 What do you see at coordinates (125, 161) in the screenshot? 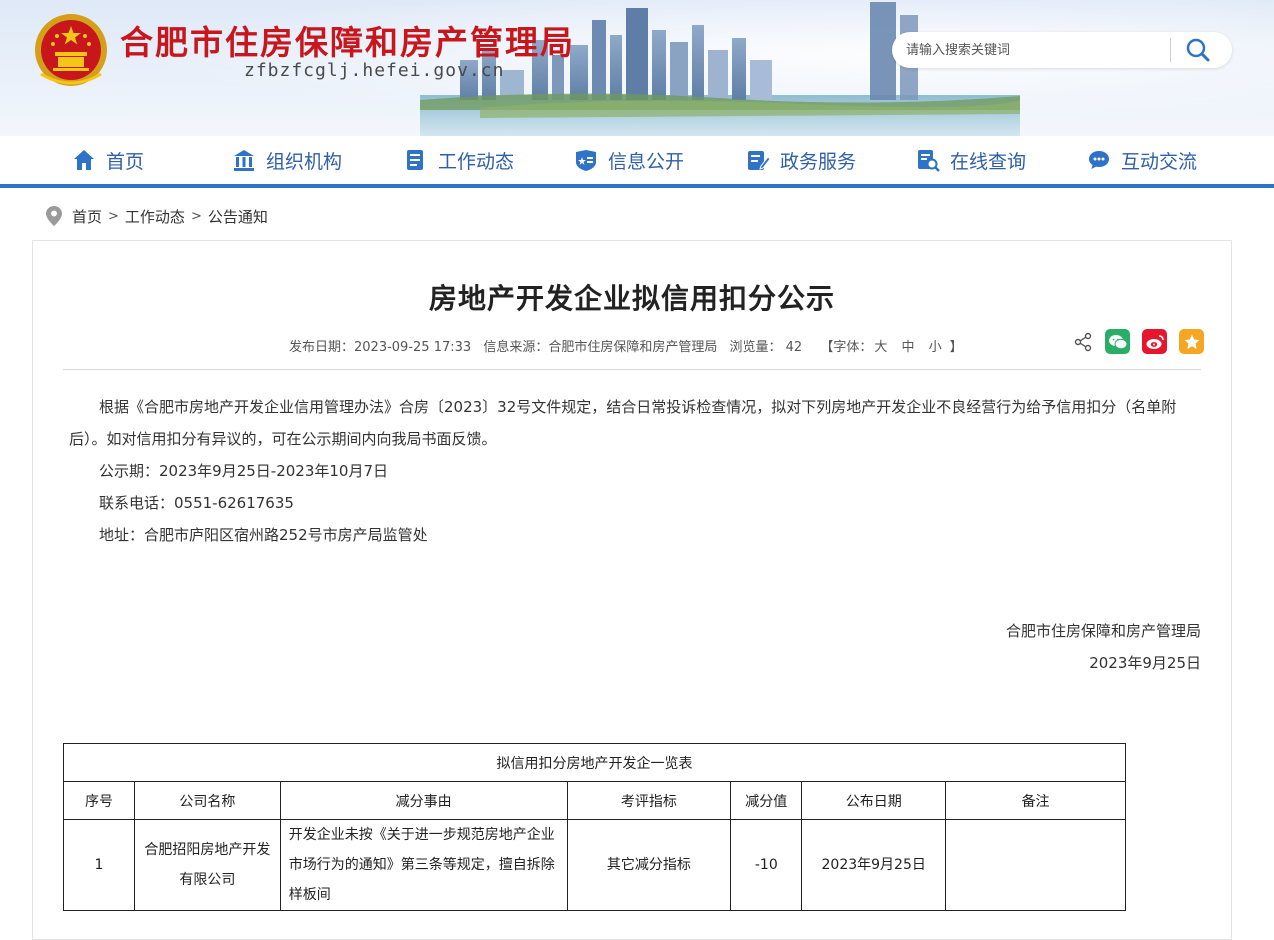
I see `nav-label: 首页` at bounding box center [125, 161].